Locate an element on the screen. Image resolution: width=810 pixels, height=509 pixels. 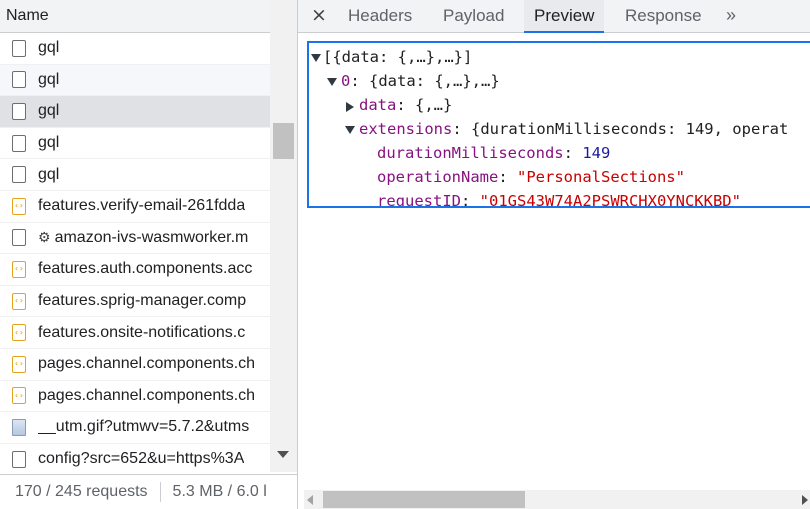
request-id-value: "01GS43W74A2PSWRCHX0YNCKKBD" is located at coordinates (610, 200).